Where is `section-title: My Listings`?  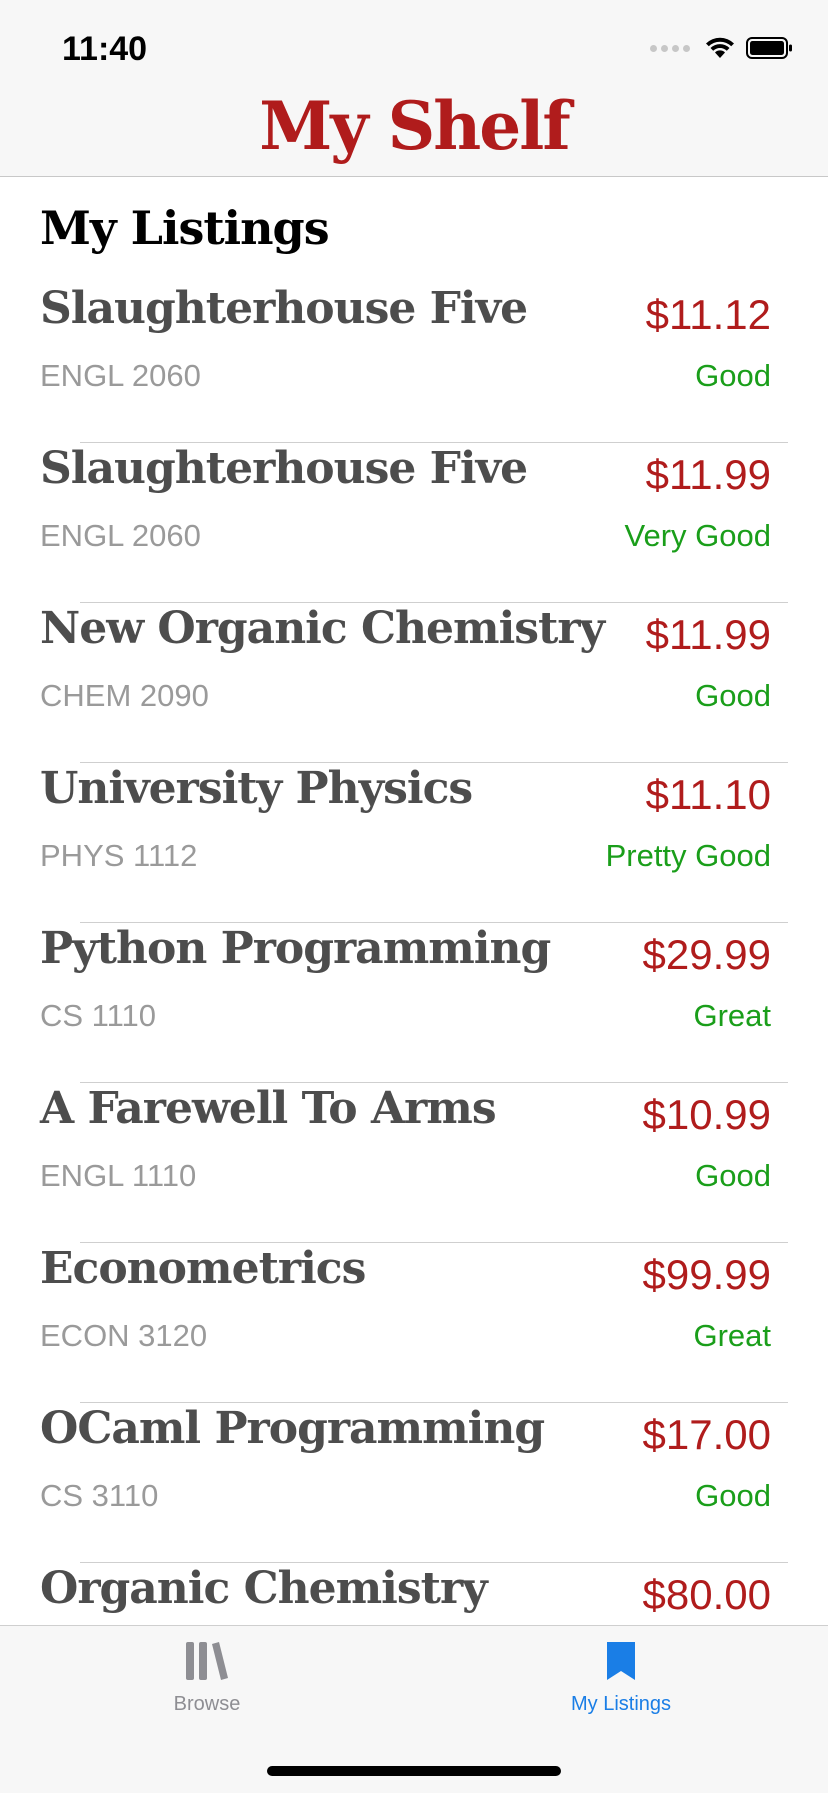 section-title: My Listings is located at coordinates (185, 228).